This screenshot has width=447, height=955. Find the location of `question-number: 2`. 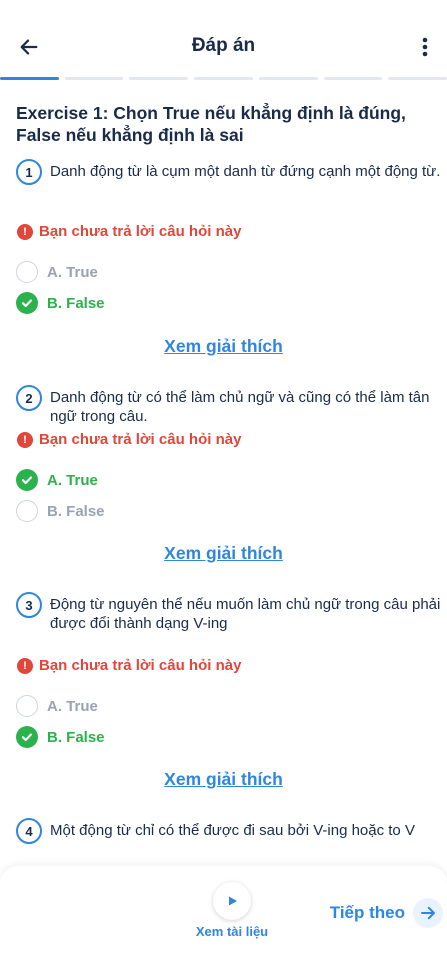

question-number: 2 is located at coordinates (29, 398).